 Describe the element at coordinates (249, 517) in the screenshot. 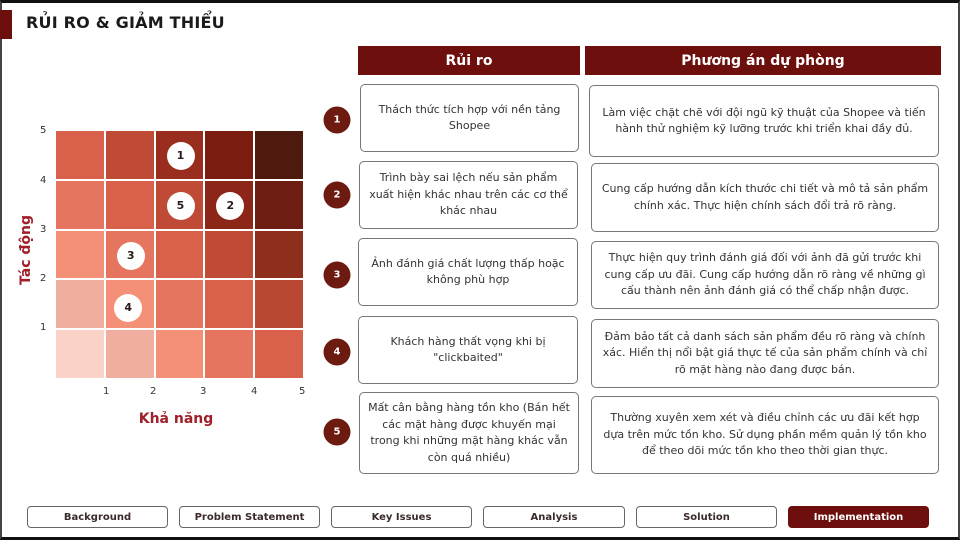

I see `nav-problem-statement: Problem Statement` at that location.